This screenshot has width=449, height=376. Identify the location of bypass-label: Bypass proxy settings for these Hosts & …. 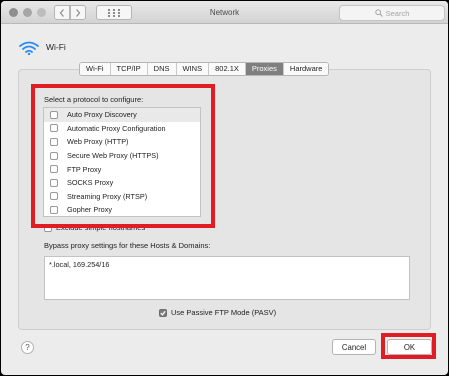
(127, 245).